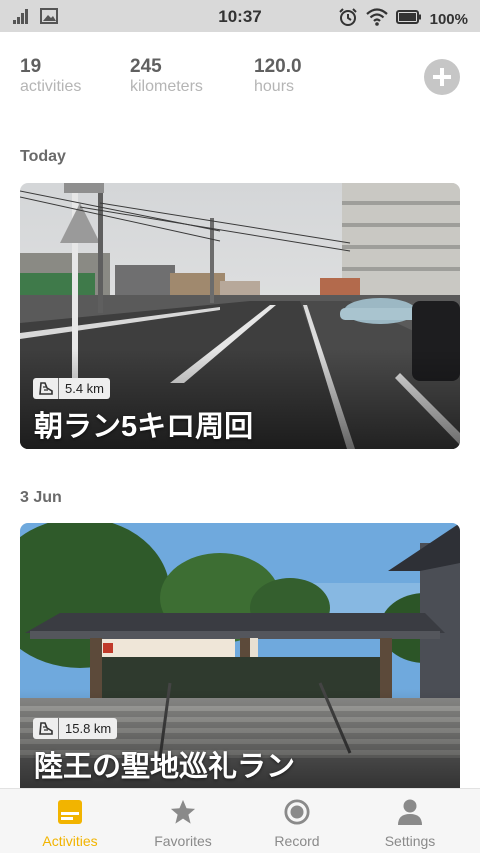 This screenshot has height=854, width=480. I want to click on stats-summary: 19 activities 245 kilometers 120.0 hours, so click(240, 78).